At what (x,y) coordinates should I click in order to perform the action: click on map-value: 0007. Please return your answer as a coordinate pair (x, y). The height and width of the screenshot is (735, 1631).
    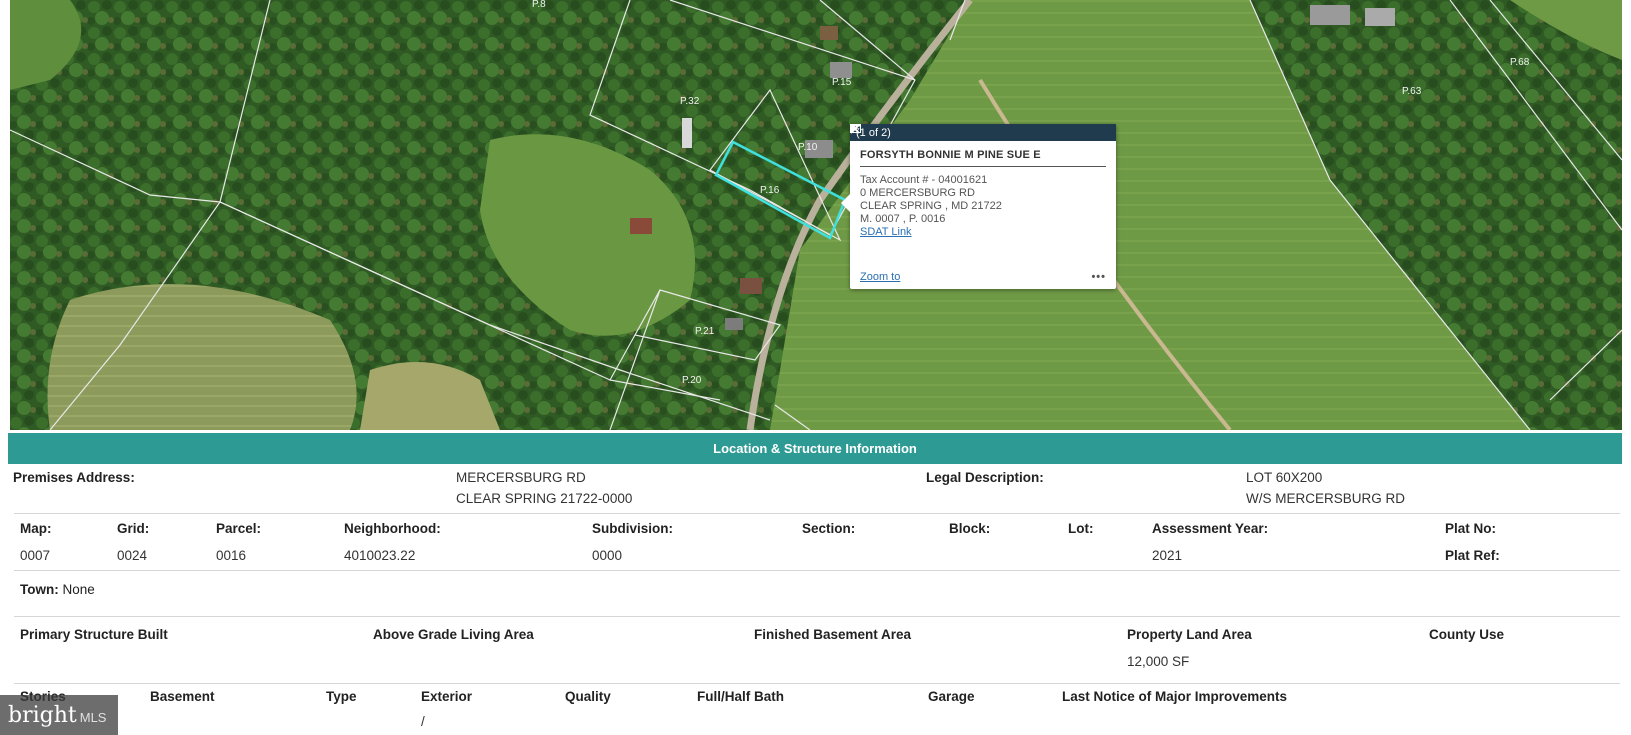
    Looking at the image, I should click on (35, 555).